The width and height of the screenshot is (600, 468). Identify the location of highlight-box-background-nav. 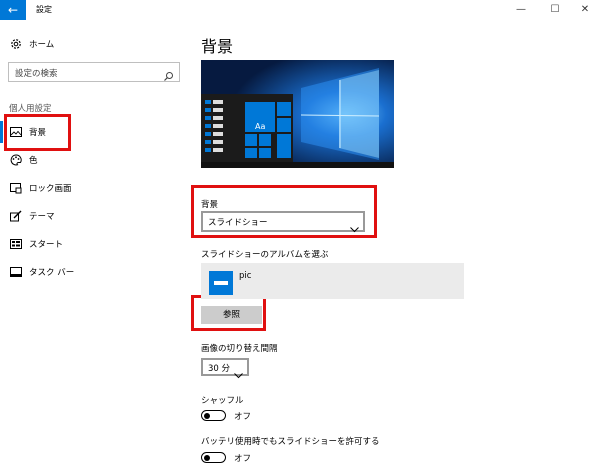
(37, 132).